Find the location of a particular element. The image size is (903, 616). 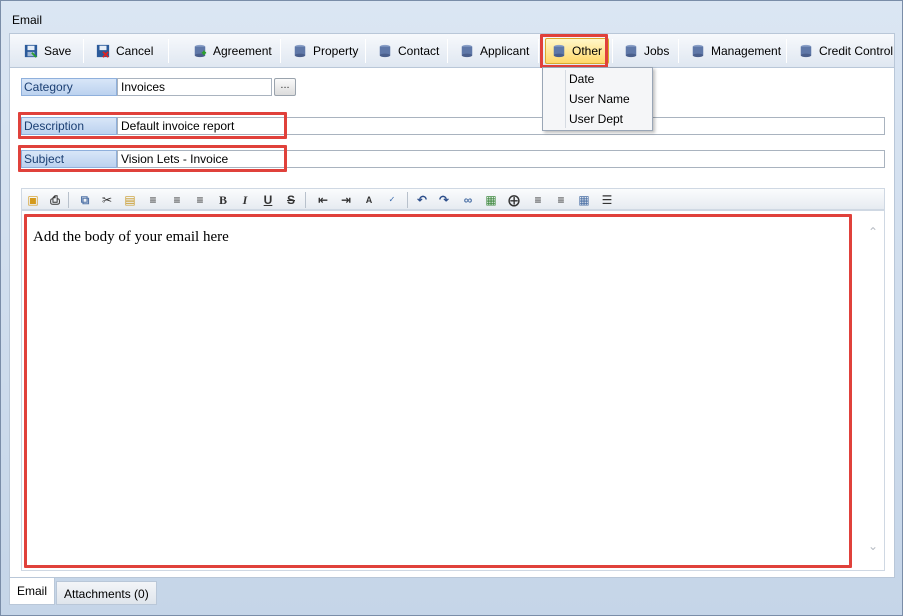

align-center-icon: ≡ is located at coordinates (177, 200).